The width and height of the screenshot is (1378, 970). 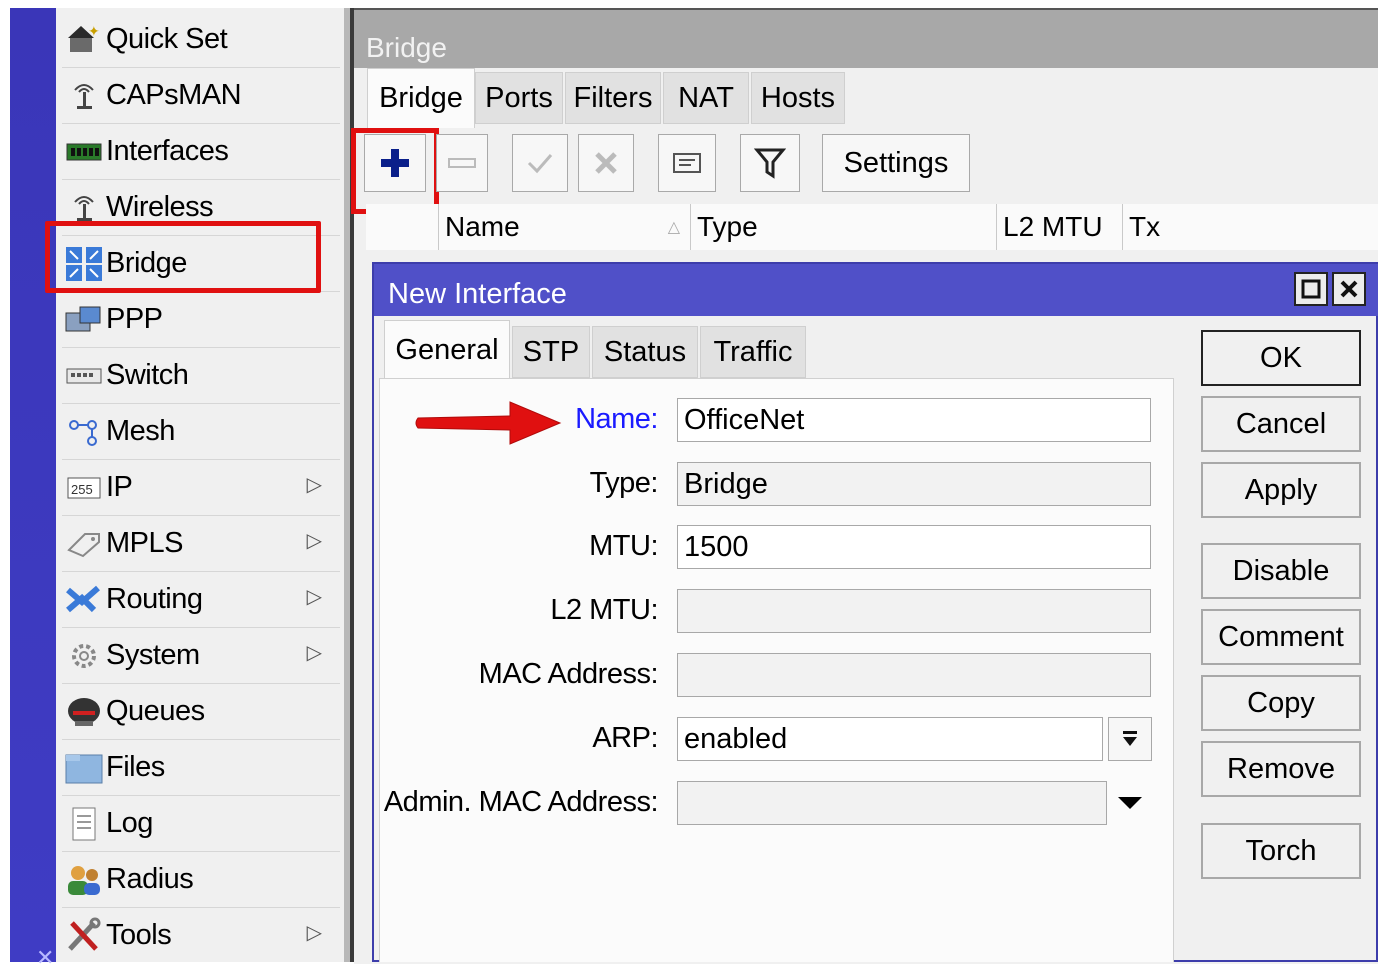 What do you see at coordinates (914, 611) in the screenshot?
I see `l2mtu-field` at bounding box center [914, 611].